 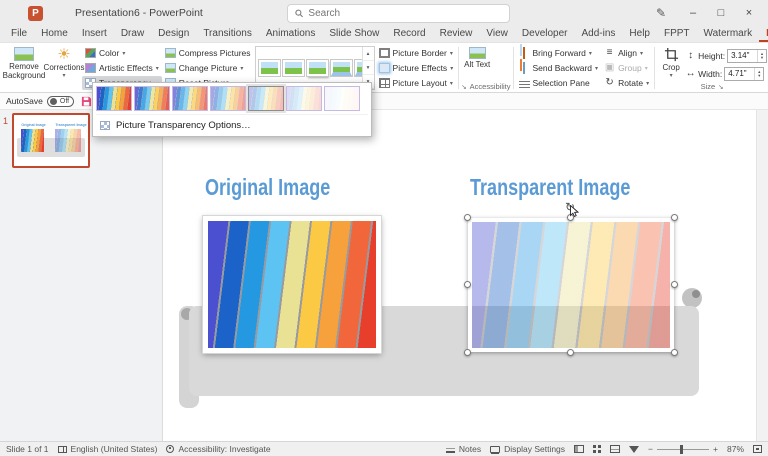 I want to click on minimize-button: –, so click(x=693, y=13).